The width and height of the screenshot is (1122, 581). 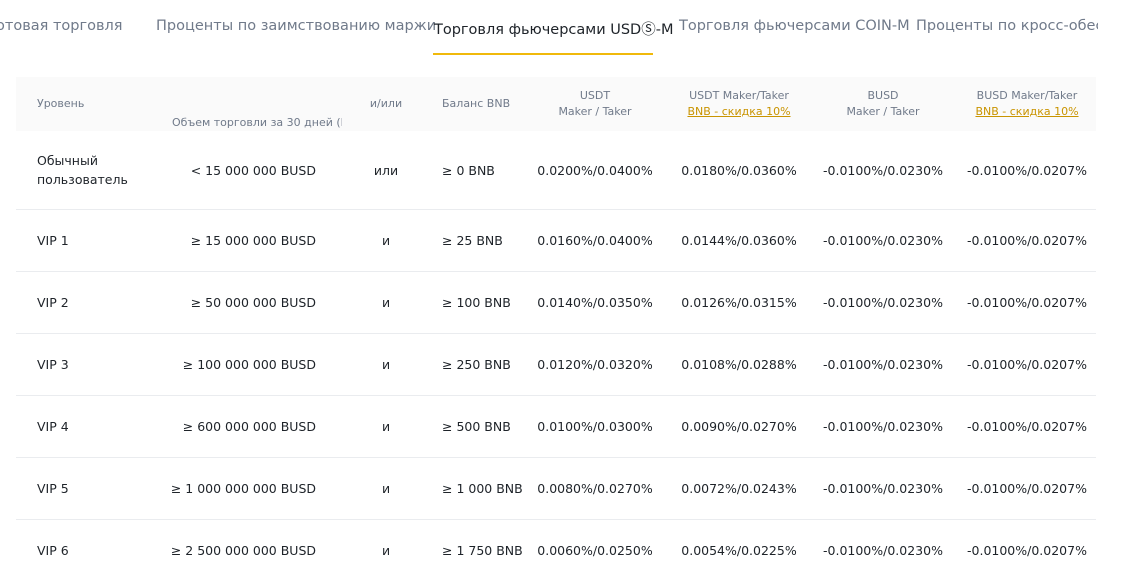 I want to click on active-tab-indicator, so click(x=543, y=54).